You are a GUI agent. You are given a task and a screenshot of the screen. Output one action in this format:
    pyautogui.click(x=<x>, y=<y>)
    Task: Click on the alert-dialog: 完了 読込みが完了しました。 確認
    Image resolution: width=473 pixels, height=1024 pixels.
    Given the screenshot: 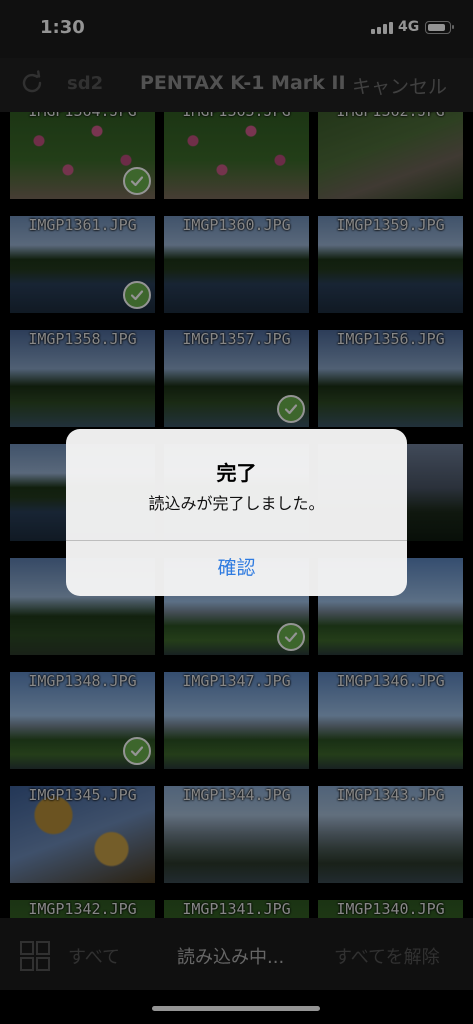 What is the action you would take?
    pyautogui.click(x=236, y=512)
    